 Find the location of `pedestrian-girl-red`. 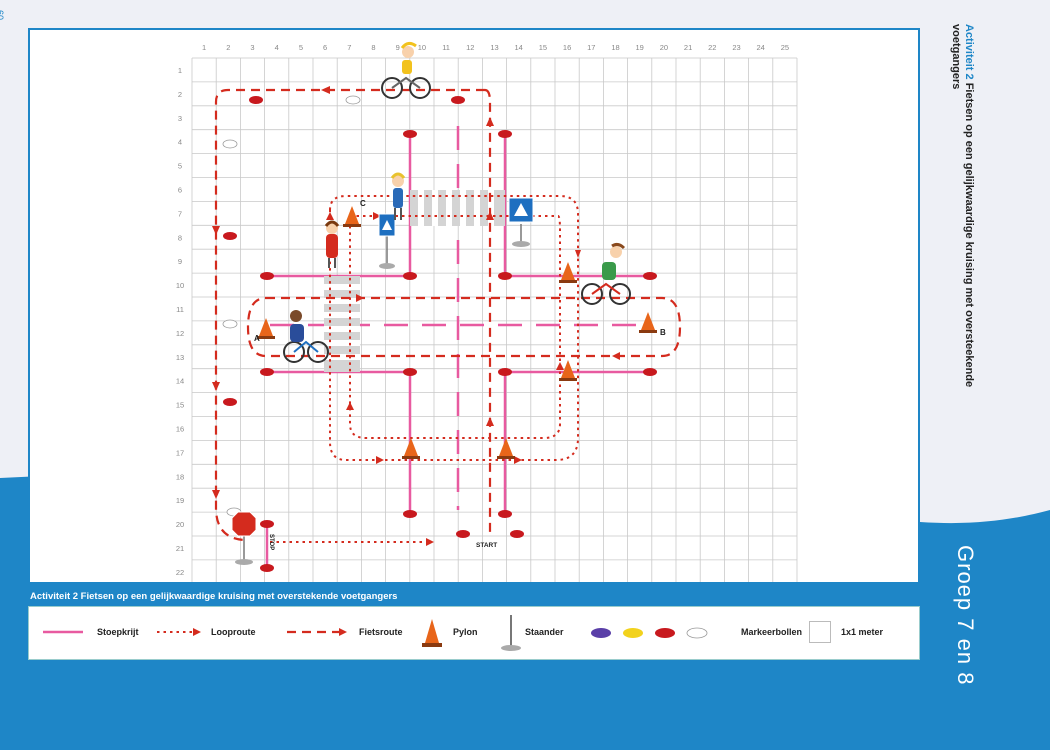

pedestrian-girl-red is located at coordinates (332, 244).